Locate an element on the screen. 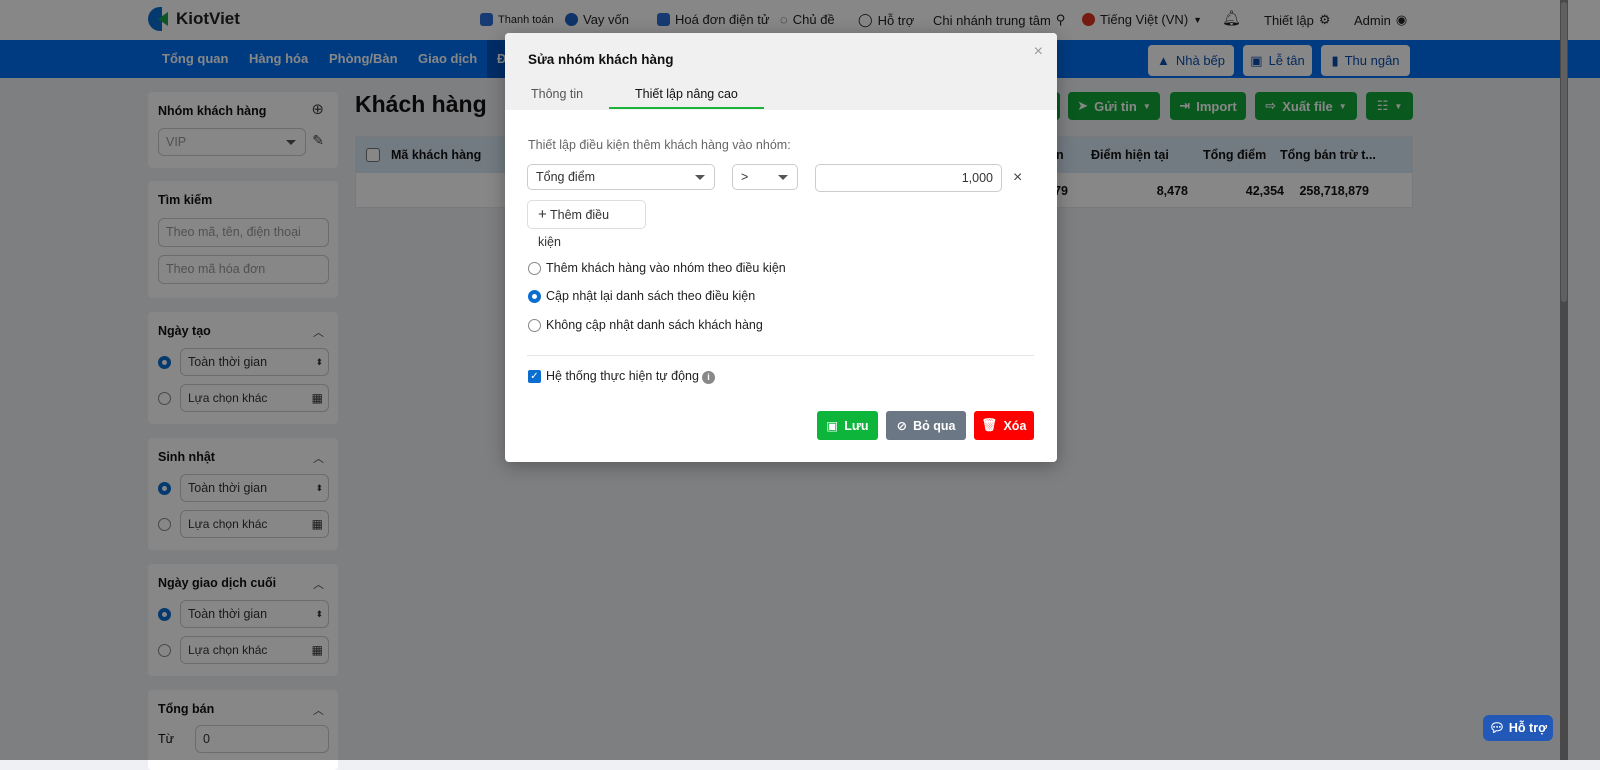 The image size is (1600, 770). condition-field-select: Tổng điểm is located at coordinates (621, 177).